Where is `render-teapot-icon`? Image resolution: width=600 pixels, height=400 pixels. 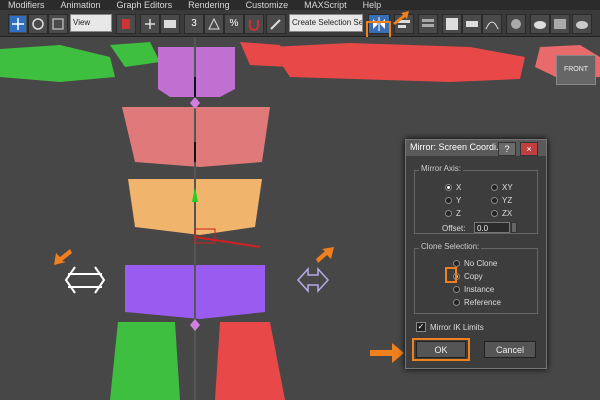 render-teapot-icon is located at coordinates (582, 25).